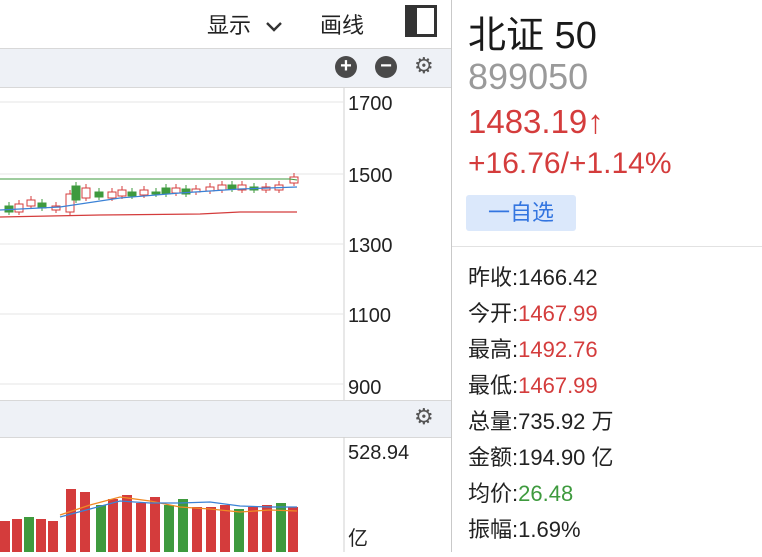 This screenshot has width=762, height=557. What do you see at coordinates (558, 277) in the screenshot?
I see `stat-value: 1466.42` at bounding box center [558, 277].